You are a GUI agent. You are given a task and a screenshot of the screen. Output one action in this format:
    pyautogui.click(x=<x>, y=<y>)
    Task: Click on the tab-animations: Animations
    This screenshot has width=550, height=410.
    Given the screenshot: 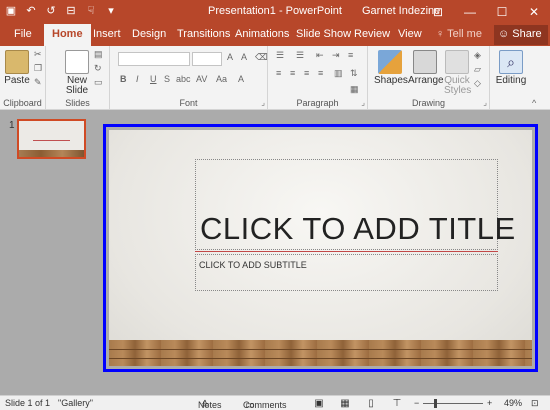 What is the action you would take?
    pyautogui.click(x=262, y=34)
    